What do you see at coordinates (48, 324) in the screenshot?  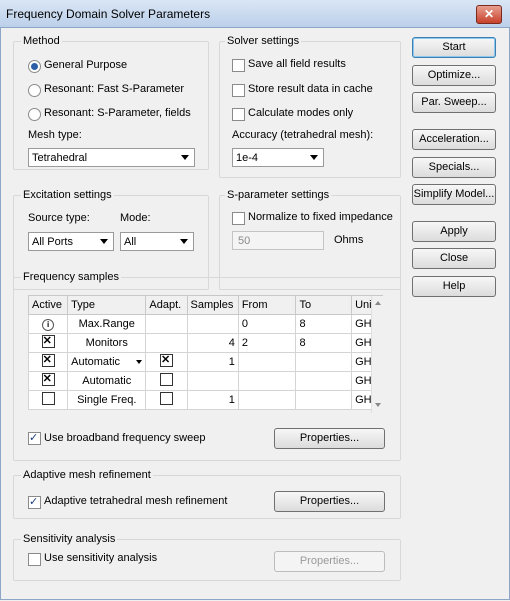 I see `info-icon: i` at bounding box center [48, 324].